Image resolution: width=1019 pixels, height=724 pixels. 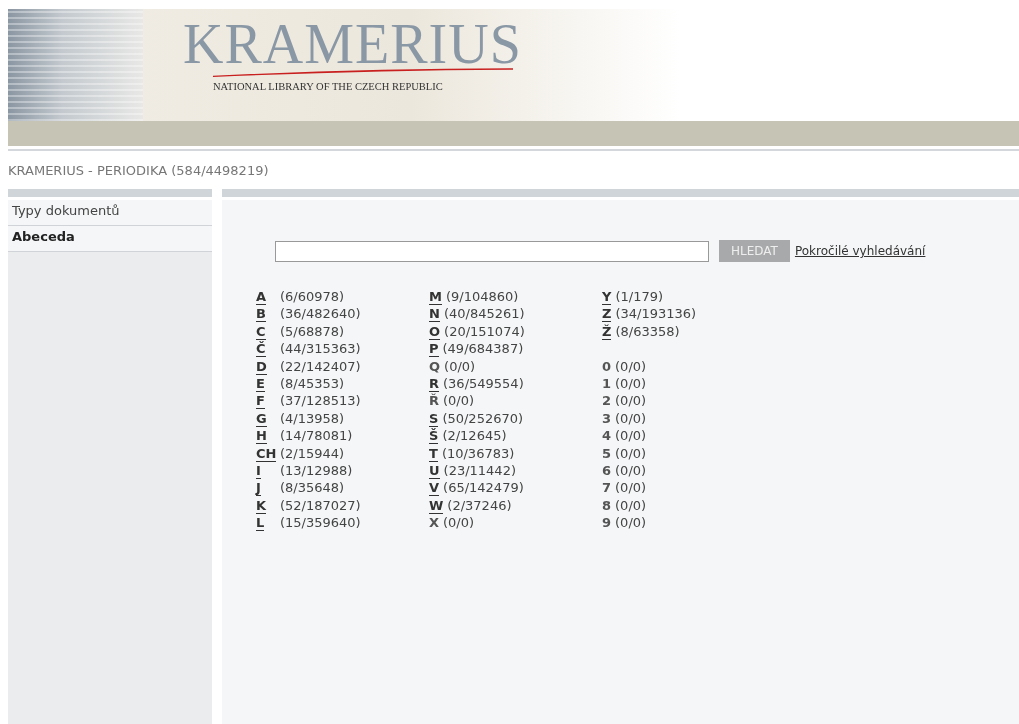 I want to click on count-text: (2/12645), so click(x=474, y=436).